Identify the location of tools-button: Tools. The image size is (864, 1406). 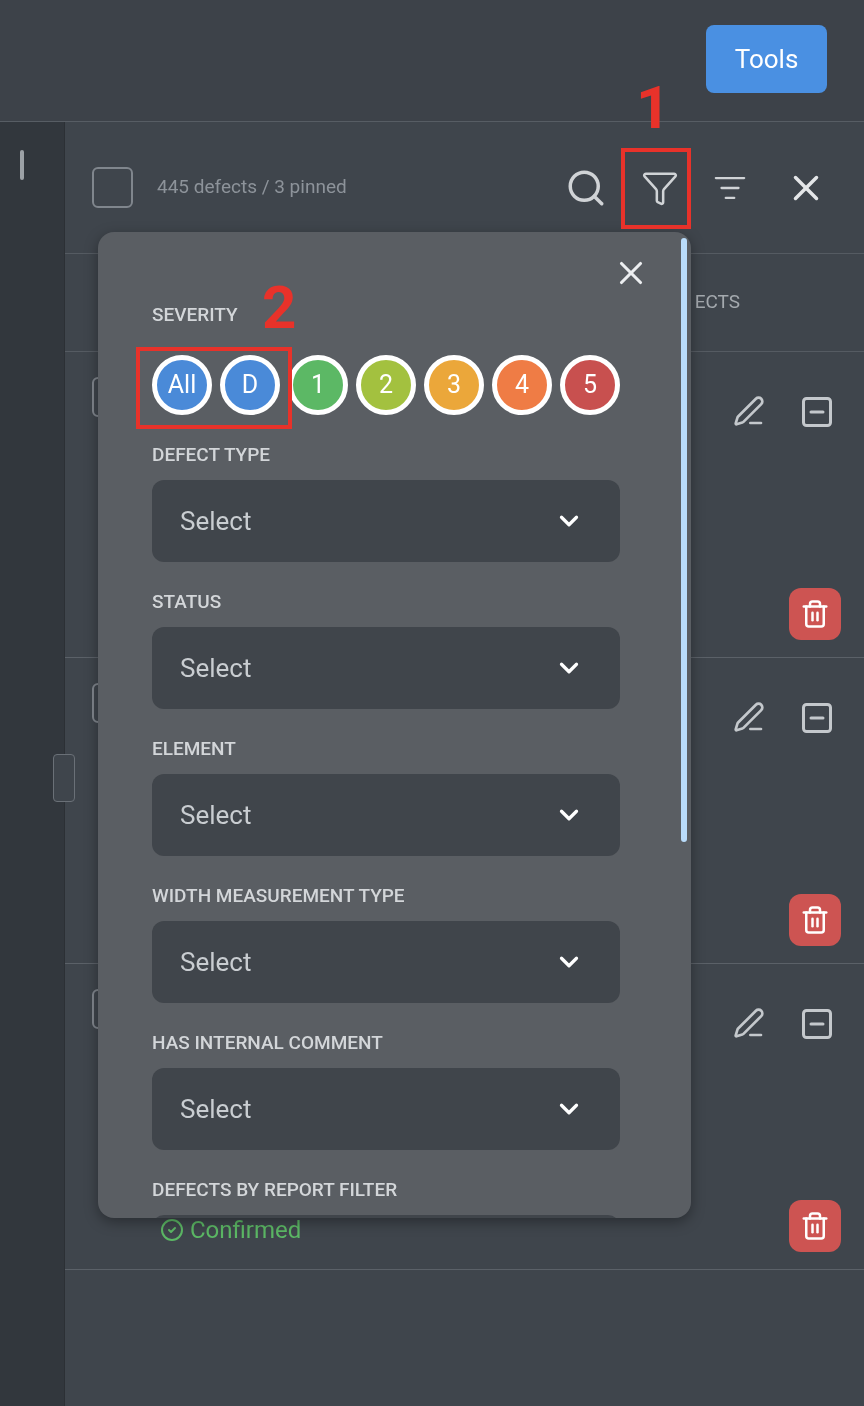
(766, 59).